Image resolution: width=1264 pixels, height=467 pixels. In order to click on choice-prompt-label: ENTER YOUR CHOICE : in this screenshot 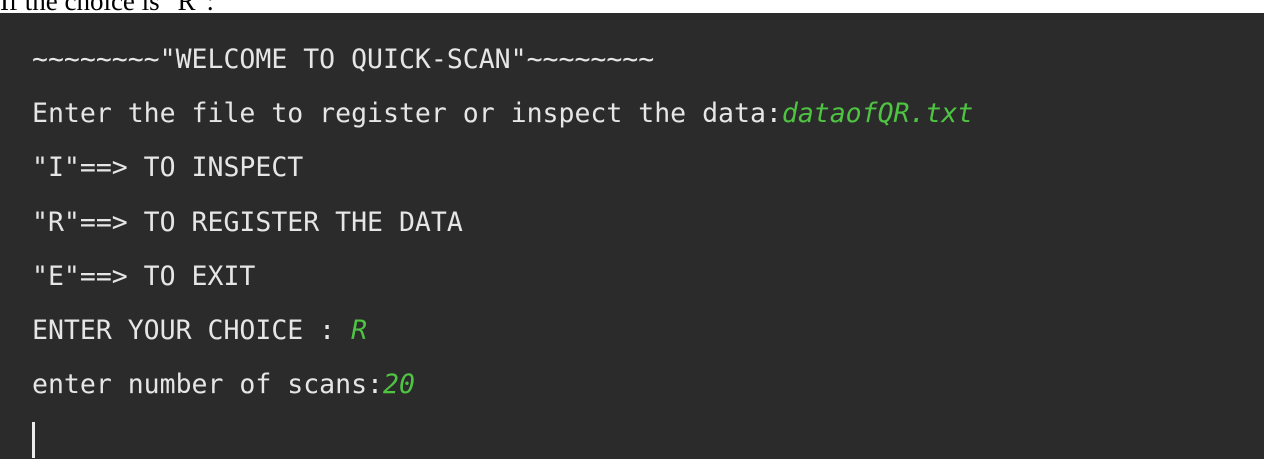, I will do `click(192, 330)`.